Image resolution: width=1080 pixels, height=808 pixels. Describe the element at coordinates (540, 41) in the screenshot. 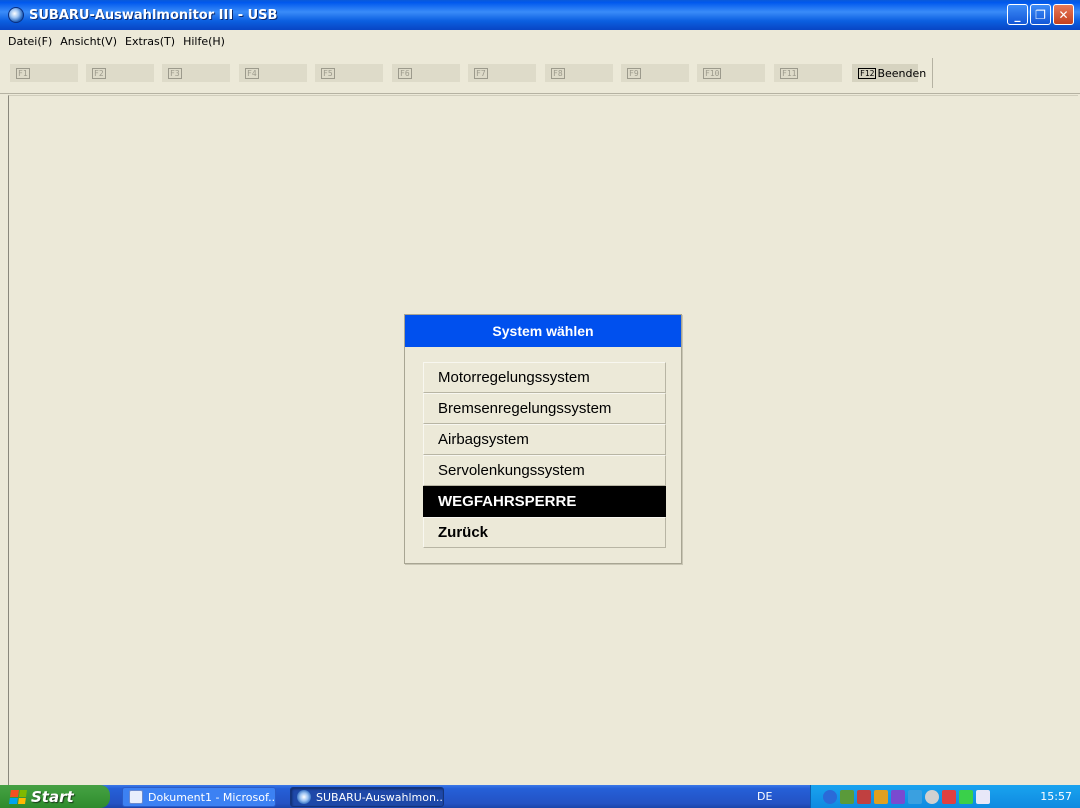

I see `menu-bar: Datei(F) Ansicht(V) Extras(T) Hilfe(H)` at that location.